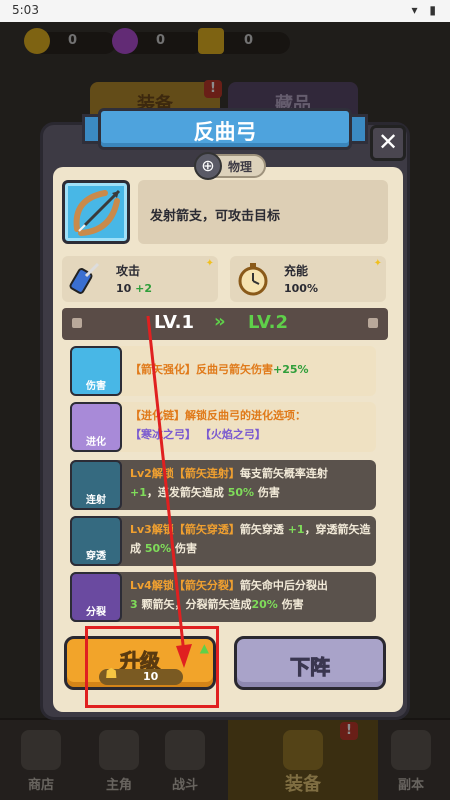 This screenshot has width=450, height=800. I want to click on row-icon-label: 伤害, so click(96, 386).